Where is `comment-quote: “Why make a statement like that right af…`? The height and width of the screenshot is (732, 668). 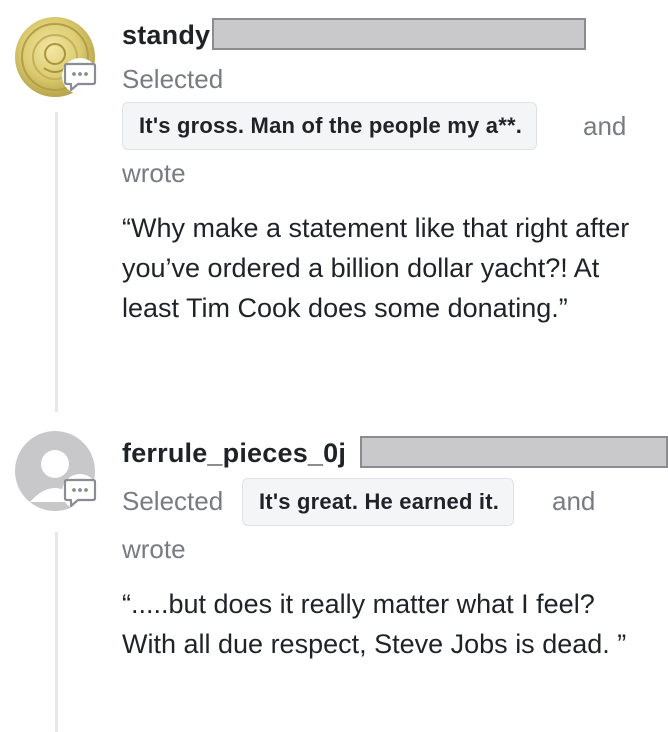 comment-quote: “Why make a statement like that right af… is located at coordinates (376, 268).